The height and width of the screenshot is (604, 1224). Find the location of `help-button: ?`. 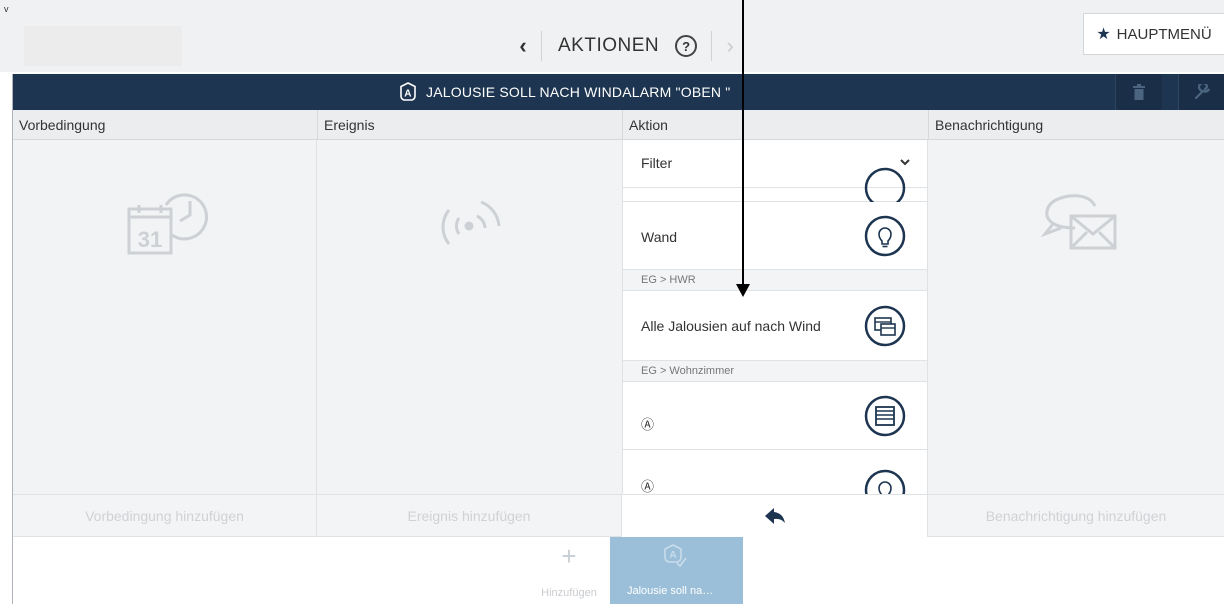

help-button: ? is located at coordinates (686, 46).